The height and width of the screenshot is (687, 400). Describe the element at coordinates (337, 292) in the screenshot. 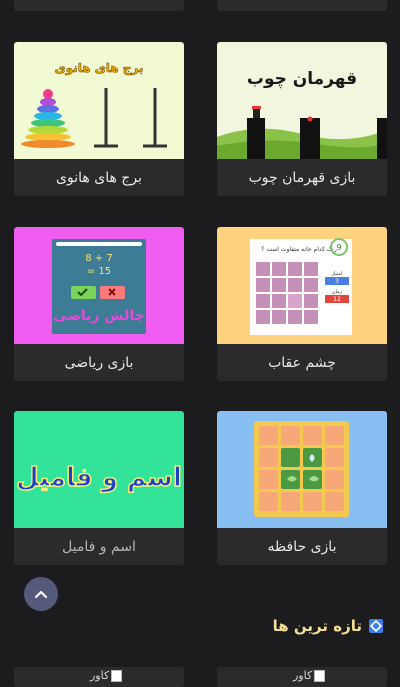

I see `eagle-eye-time-label: زمان` at that location.